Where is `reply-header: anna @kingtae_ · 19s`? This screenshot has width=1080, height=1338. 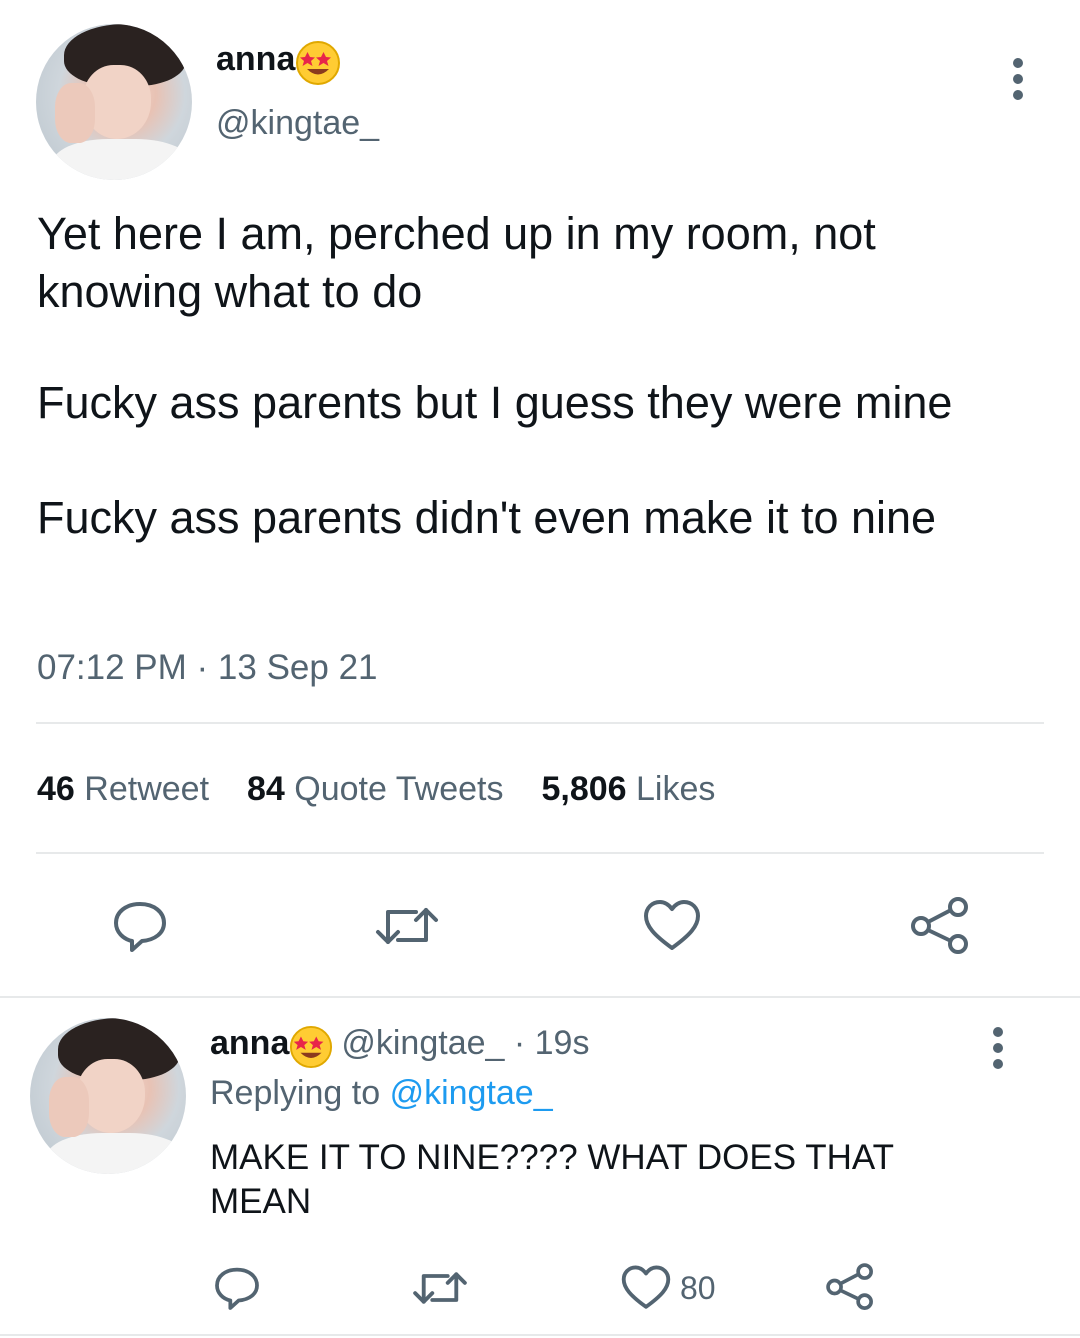
reply-header: anna @kingtae_ · 19s is located at coordinates (399, 1049).